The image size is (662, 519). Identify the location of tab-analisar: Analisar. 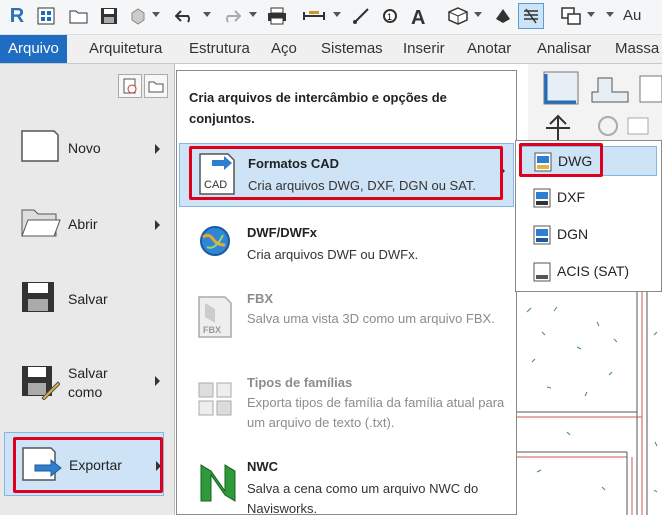
(564, 49).